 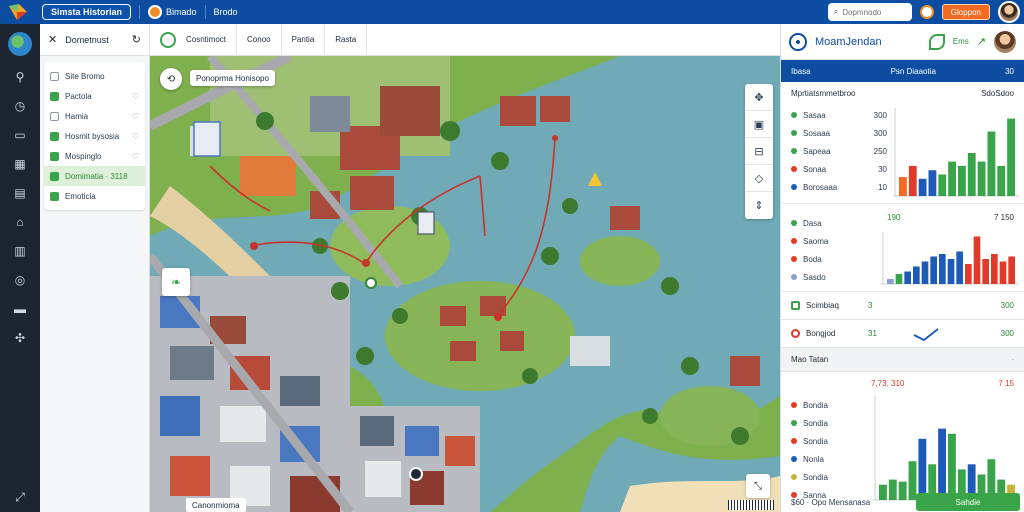 I want to click on kpi-square-icon, so click(x=795, y=305).